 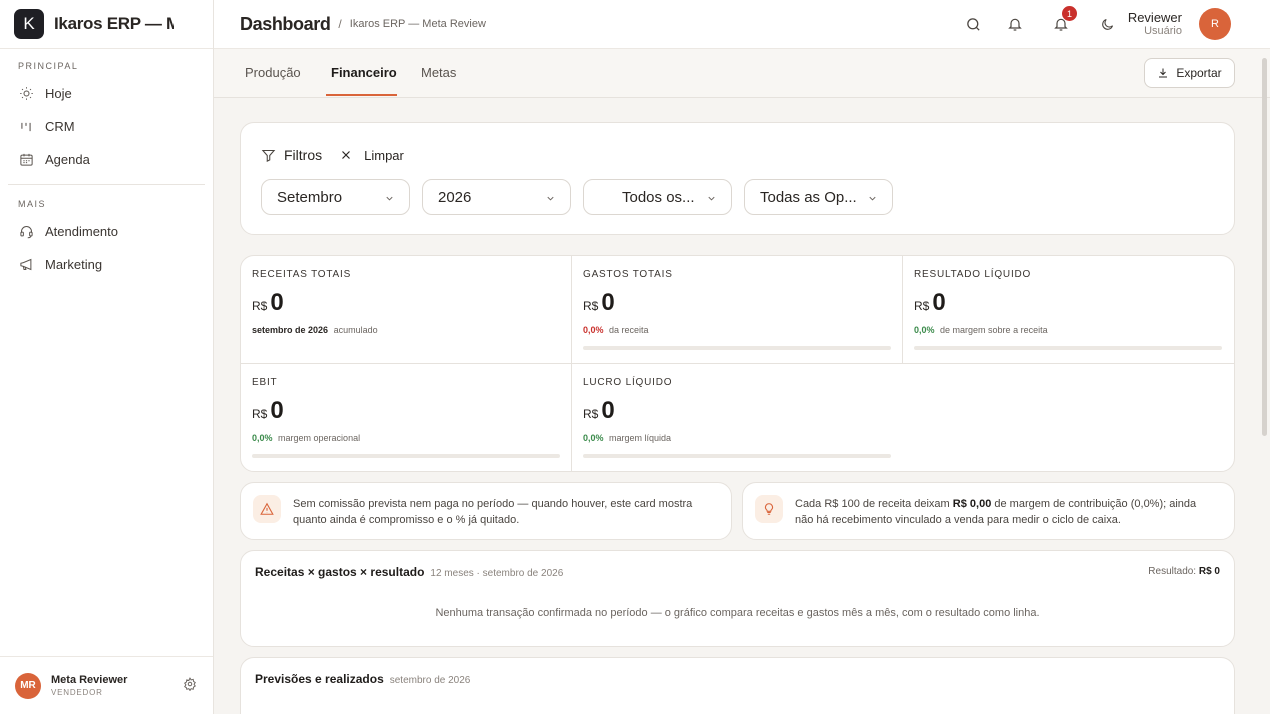 What do you see at coordinates (319, 438) in the screenshot?
I see `kpi-sub-text: margem operacional` at bounding box center [319, 438].